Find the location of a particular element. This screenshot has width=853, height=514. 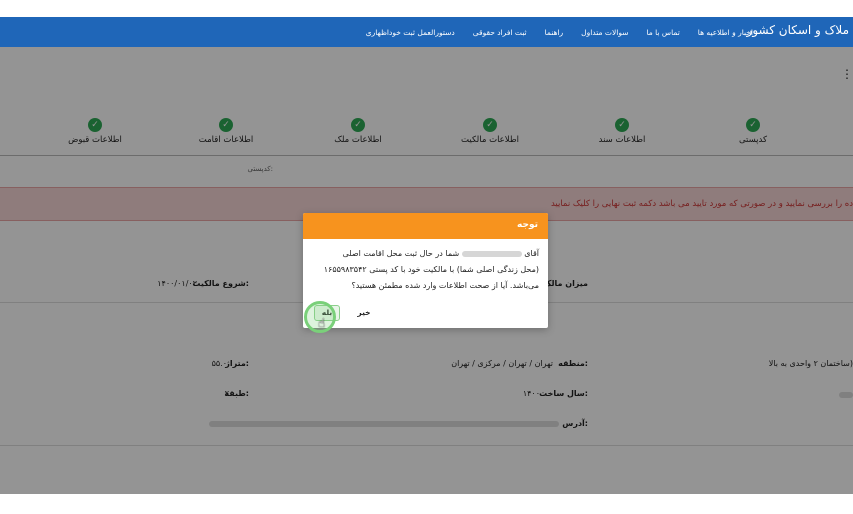

nav-news: اخبار و اطلاعیه ها is located at coordinates (725, 32).